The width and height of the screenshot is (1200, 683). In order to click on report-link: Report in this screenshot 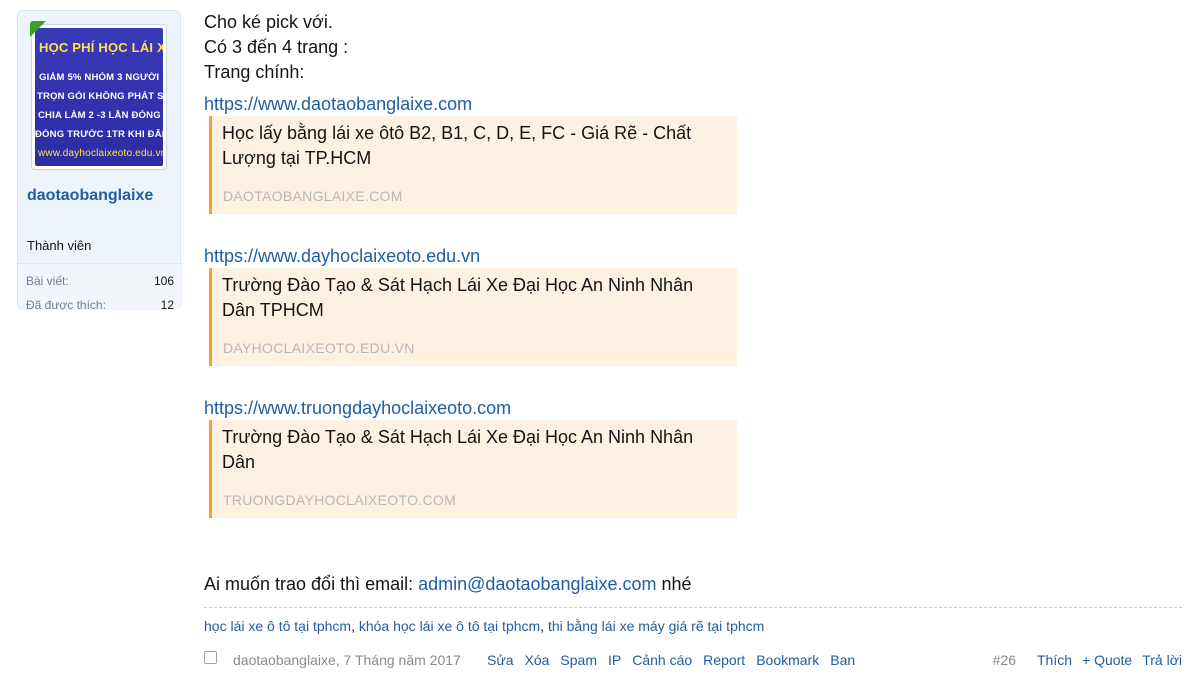, I will do `click(724, 660)`.